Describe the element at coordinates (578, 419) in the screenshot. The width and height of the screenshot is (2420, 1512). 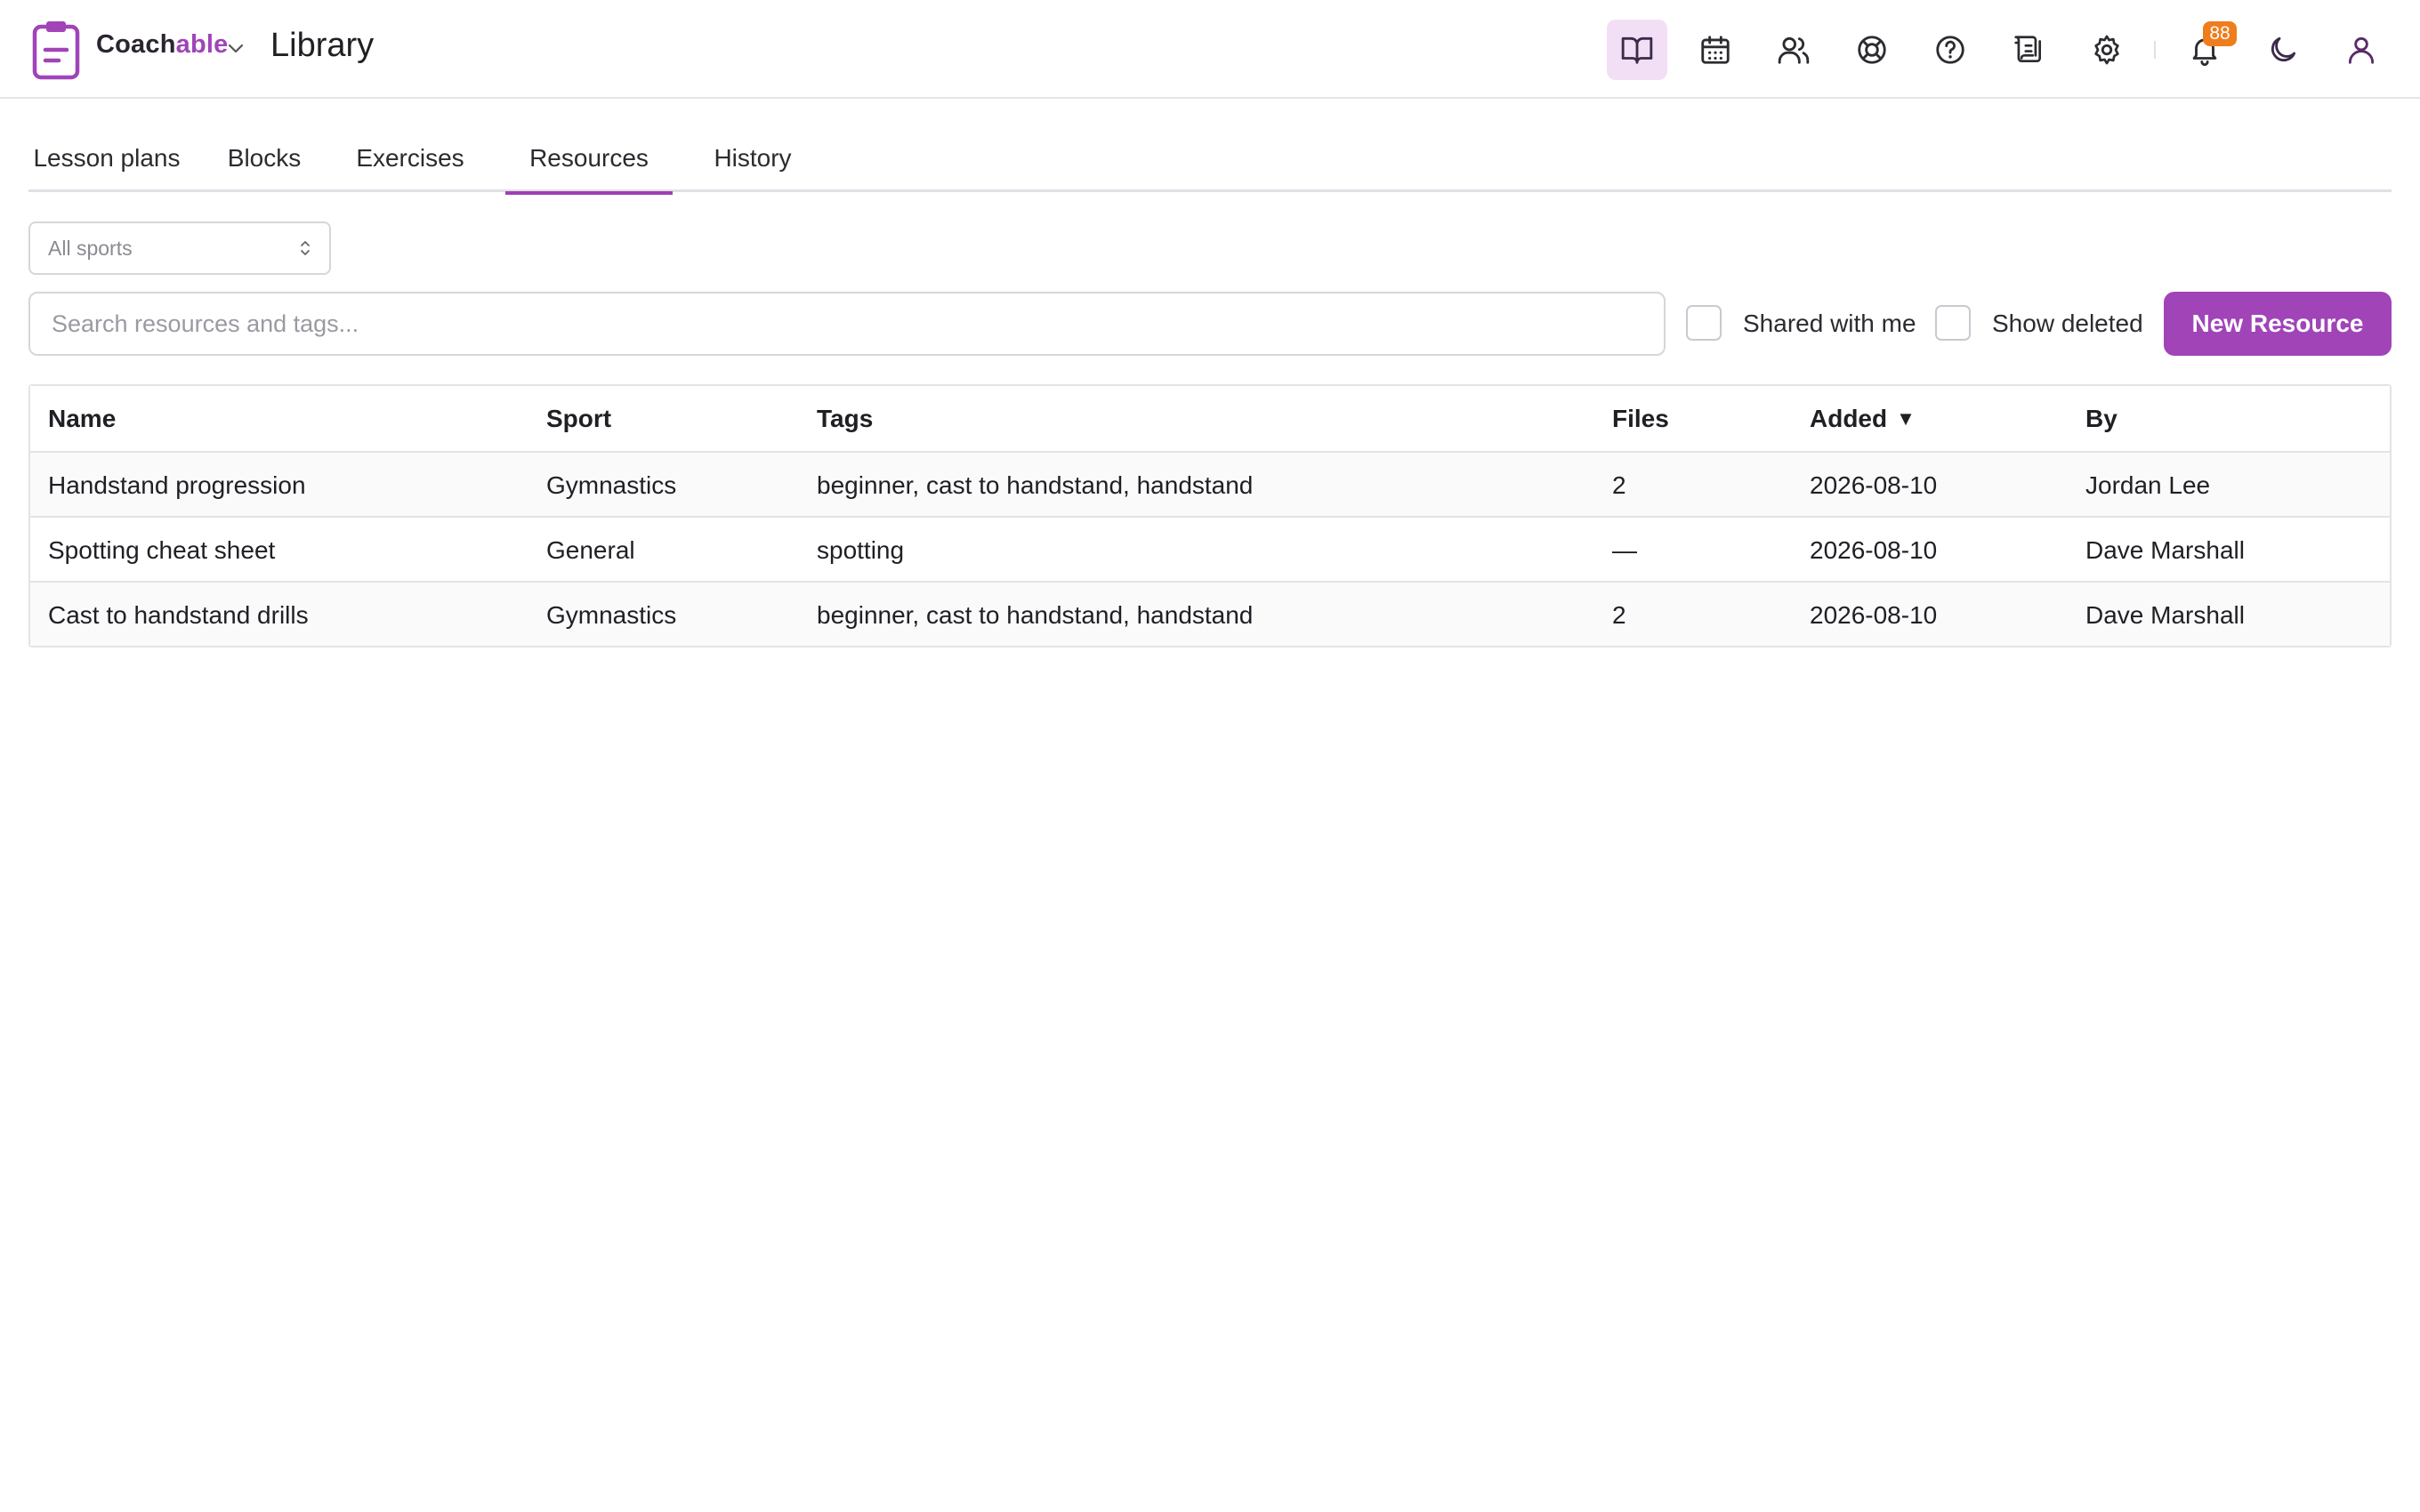
I see `column-header-sport: Sport` at that location.